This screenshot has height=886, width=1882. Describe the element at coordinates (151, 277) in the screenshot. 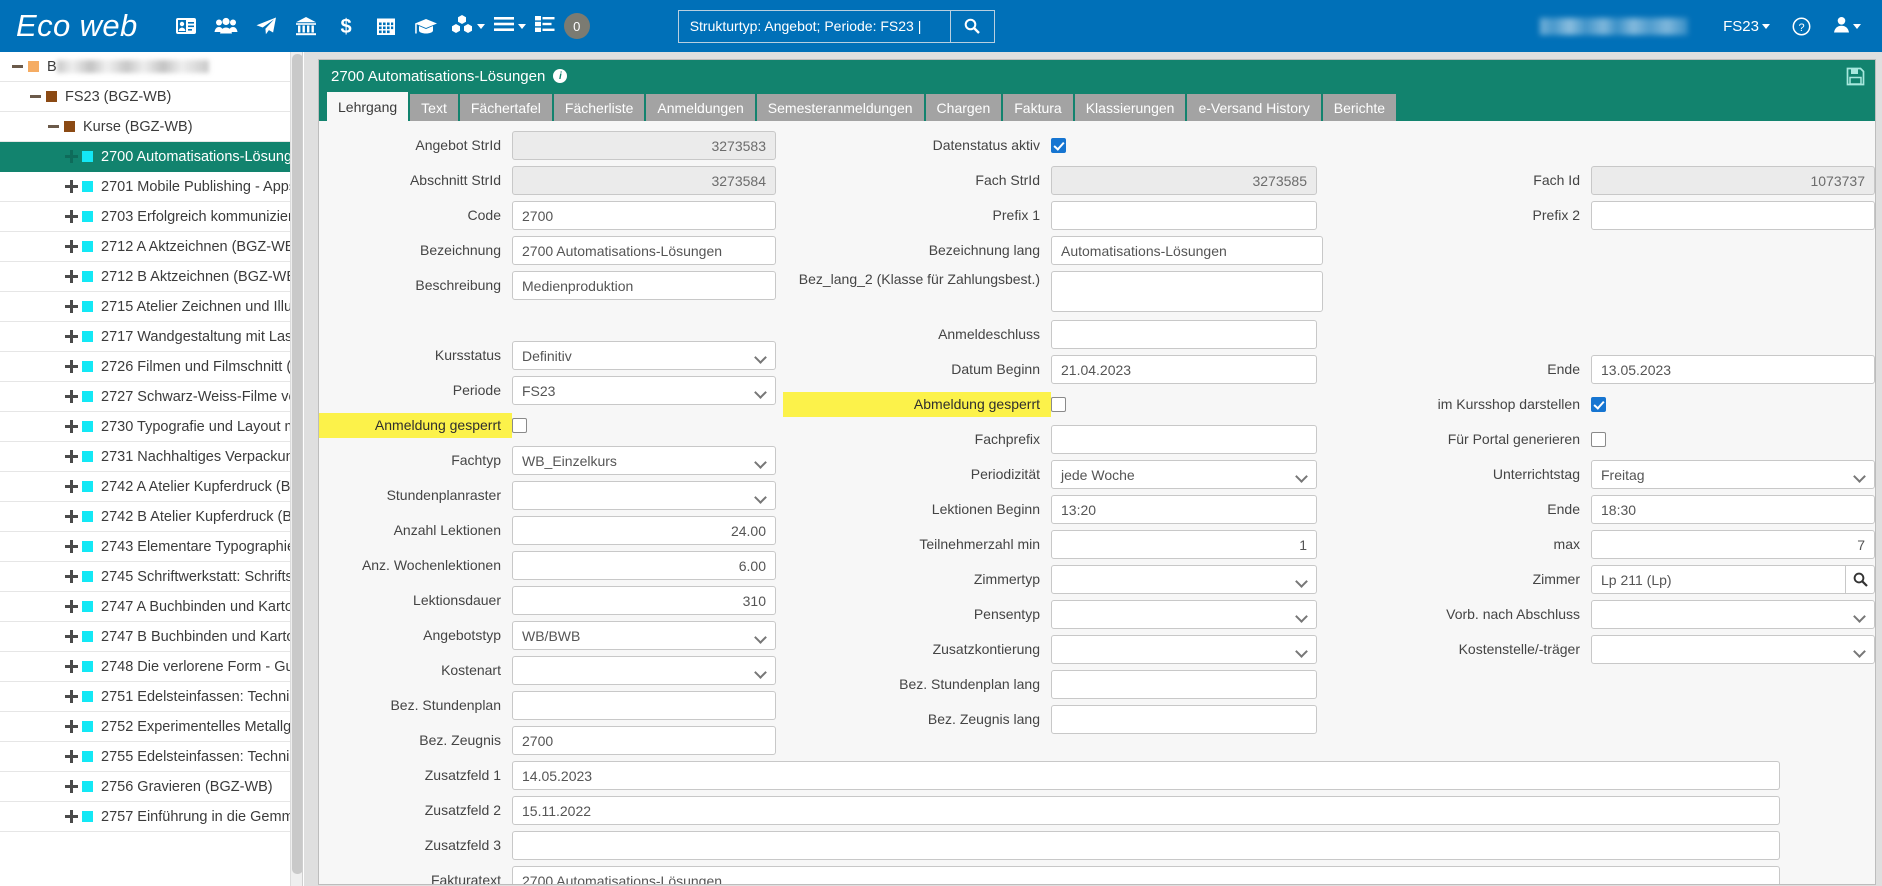

I see `tree-item: 2712 B Aktzeichnen (BGZ-WB)` at that location.